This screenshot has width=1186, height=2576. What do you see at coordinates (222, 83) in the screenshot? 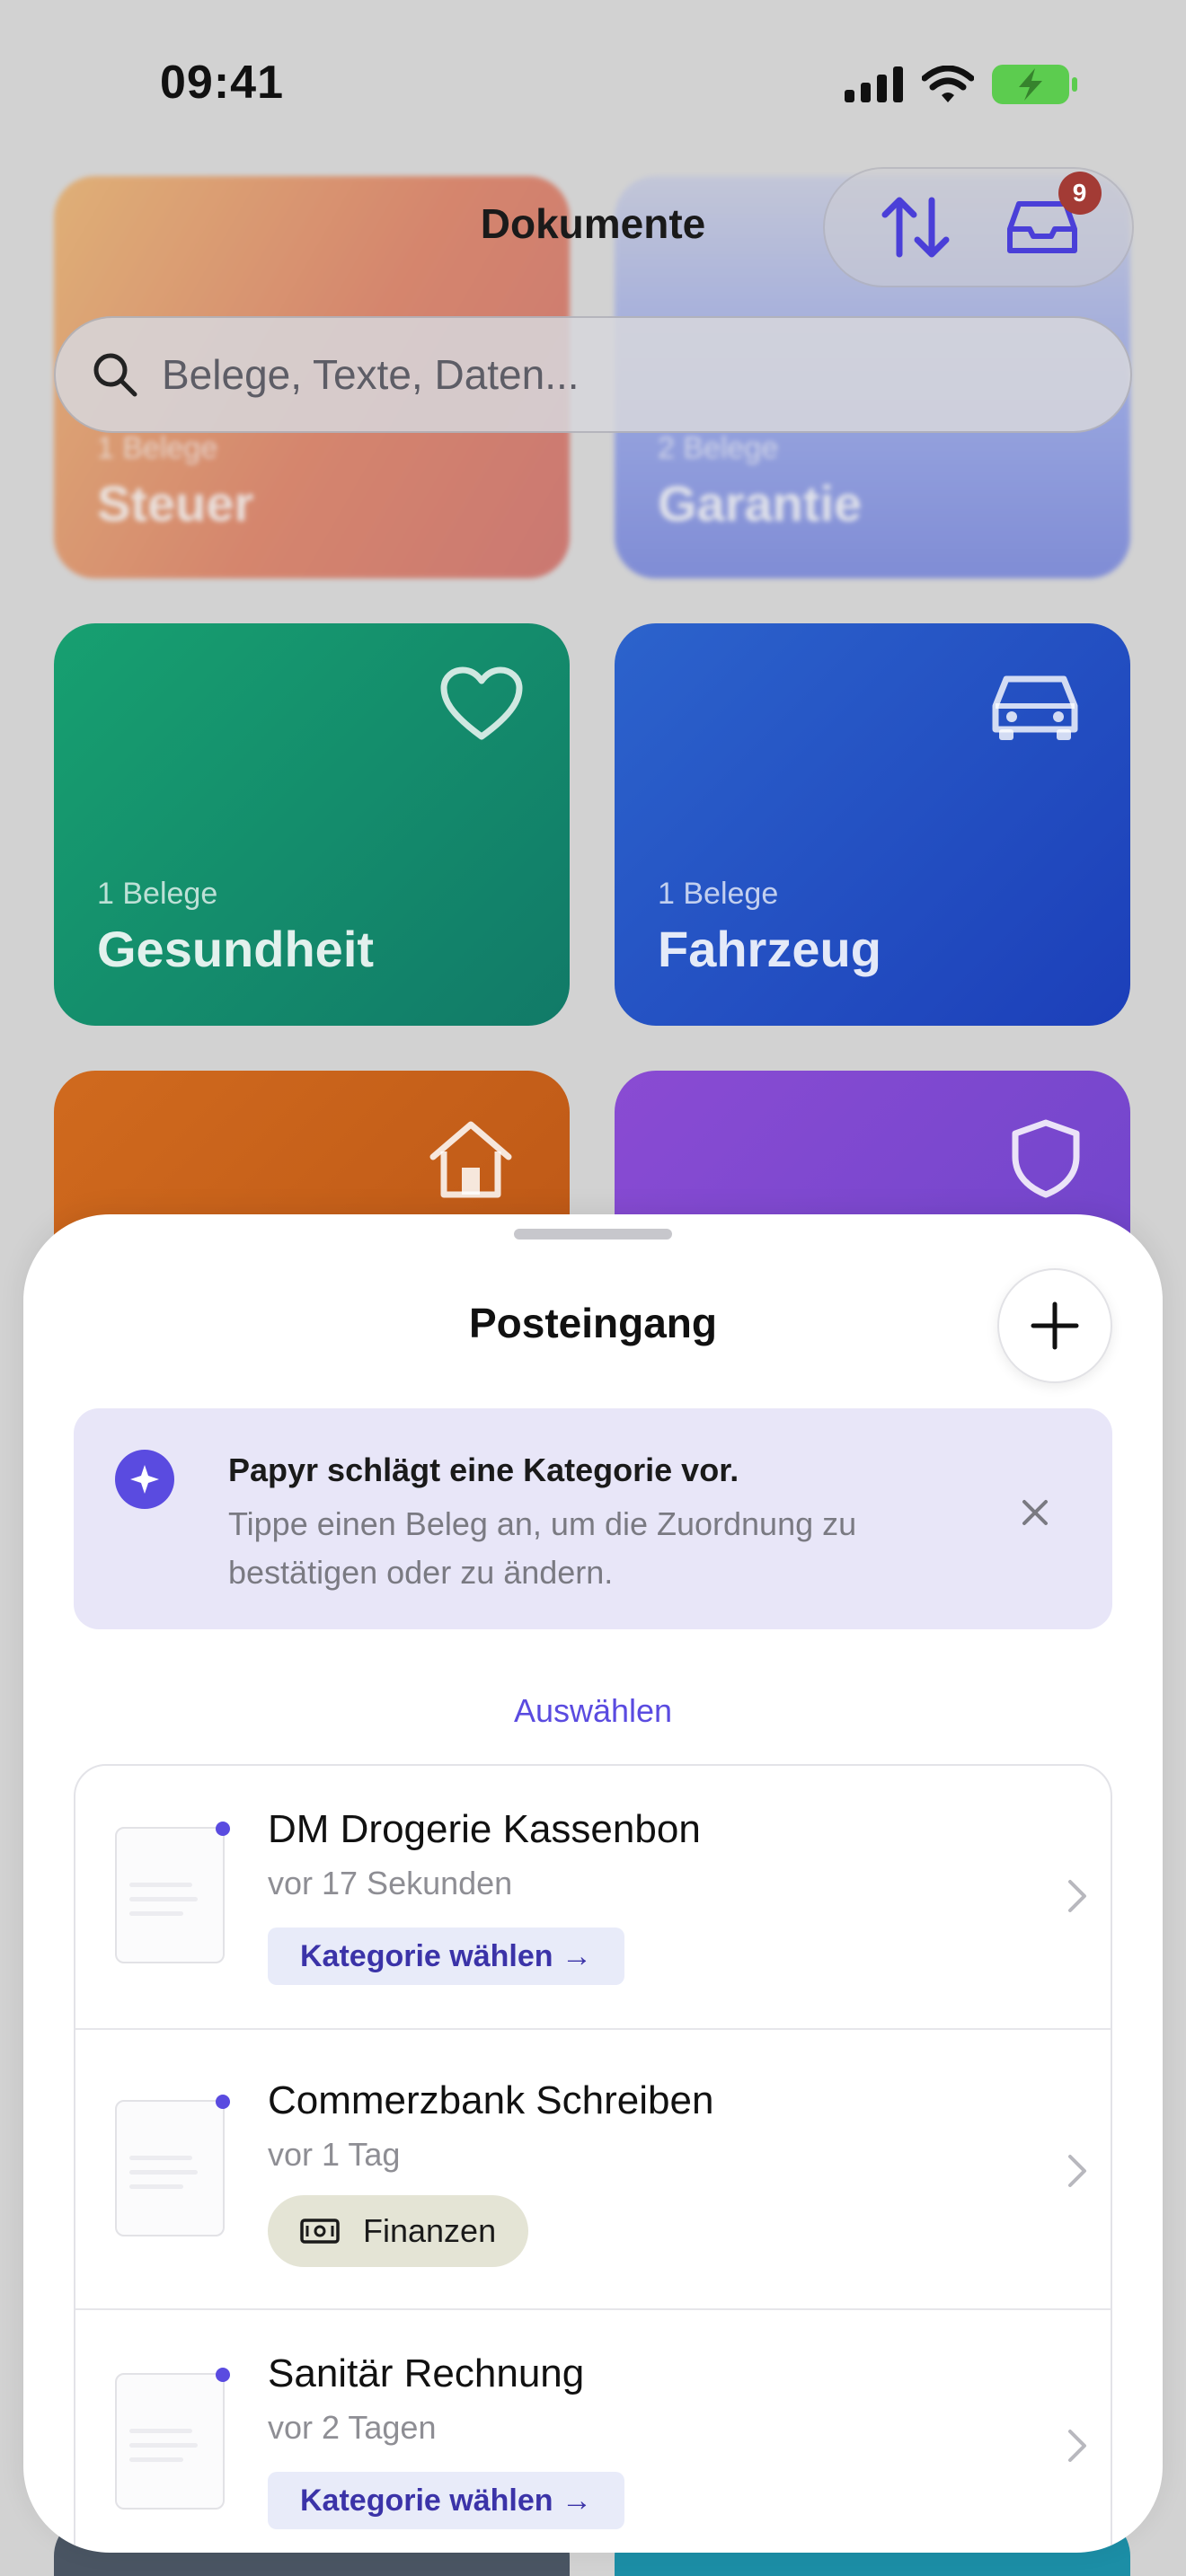
I see `status-time: 09:41` at bounding box center [222, 83].